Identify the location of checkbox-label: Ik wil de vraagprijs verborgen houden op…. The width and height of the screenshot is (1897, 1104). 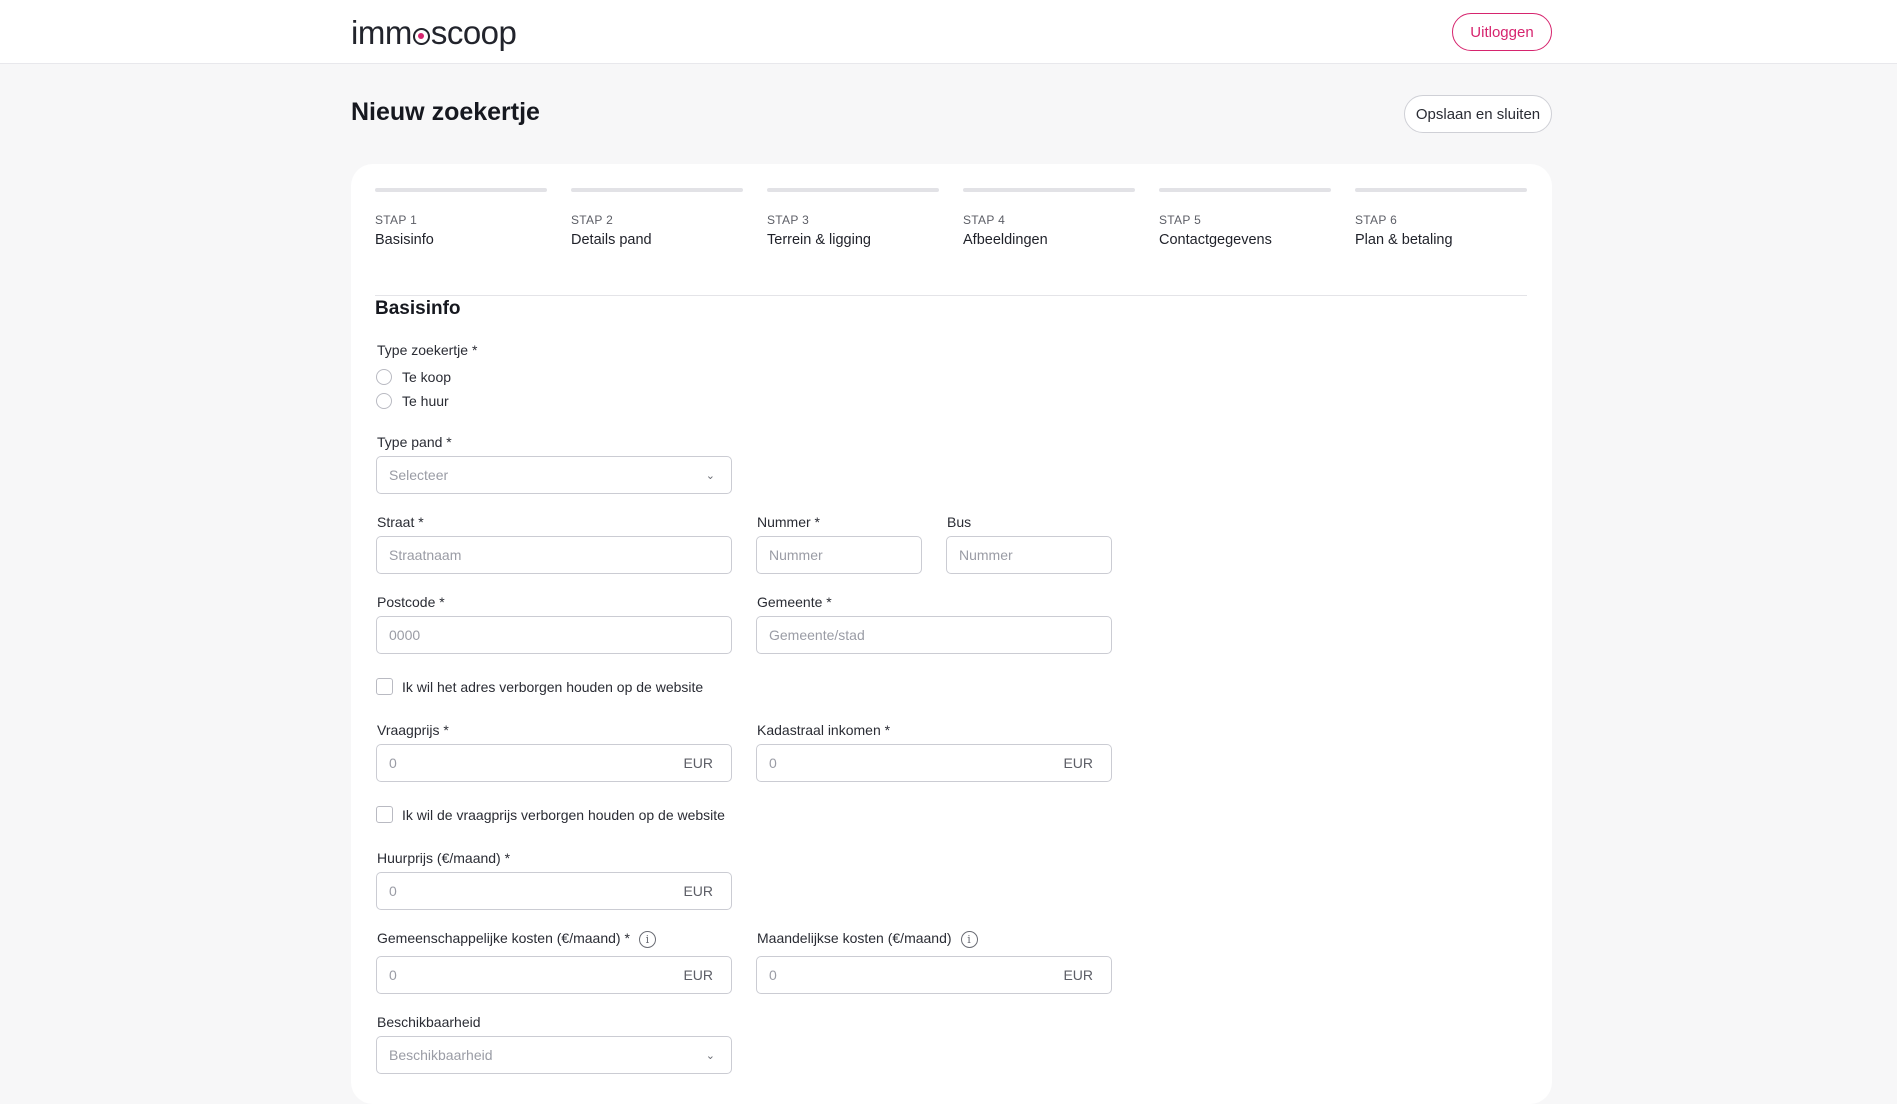
(563, 814).